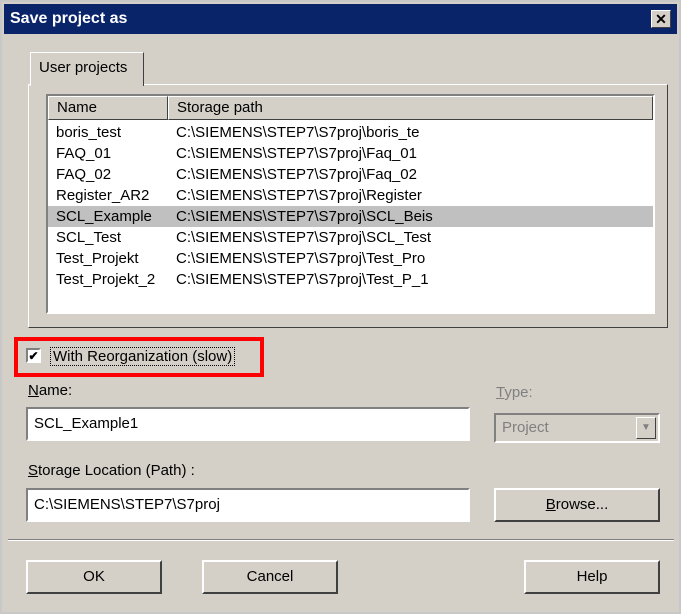  I want to click on reorganization-checkbox: ✔, so click(33, 355).